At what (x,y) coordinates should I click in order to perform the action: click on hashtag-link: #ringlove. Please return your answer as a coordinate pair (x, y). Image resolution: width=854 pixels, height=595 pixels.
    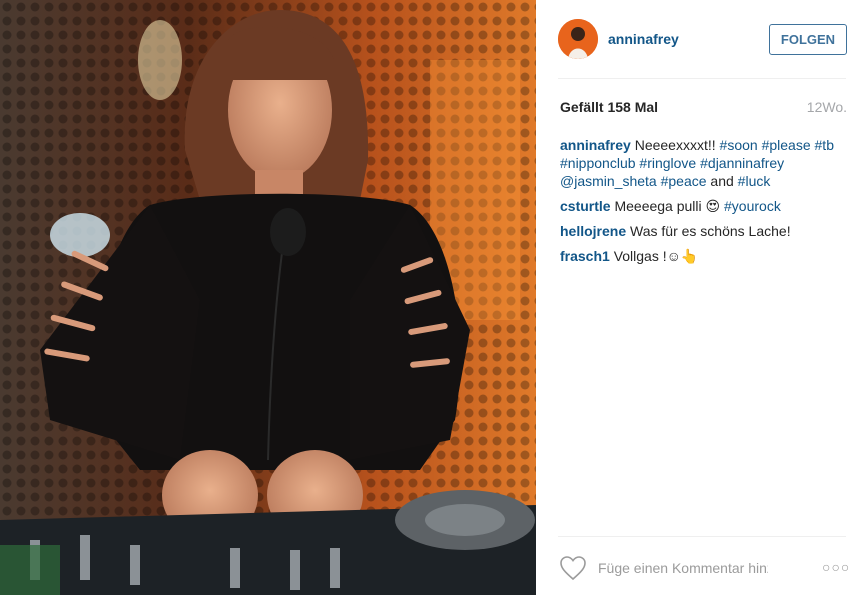
    Looking at the image, I should click on (667, 163).